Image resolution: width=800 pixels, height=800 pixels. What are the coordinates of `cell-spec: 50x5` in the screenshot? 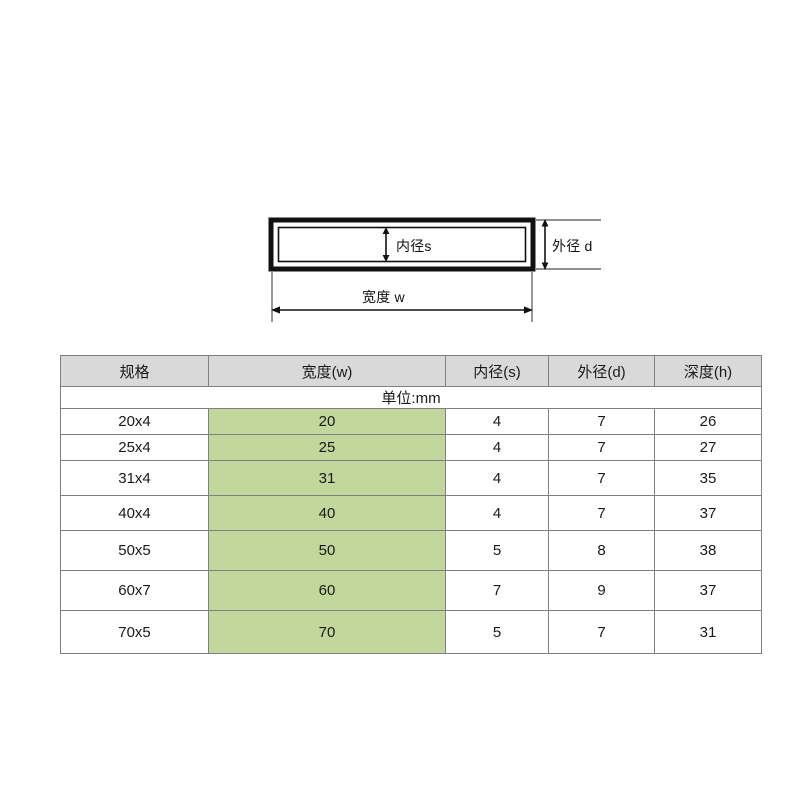 It's located at (134, 550).